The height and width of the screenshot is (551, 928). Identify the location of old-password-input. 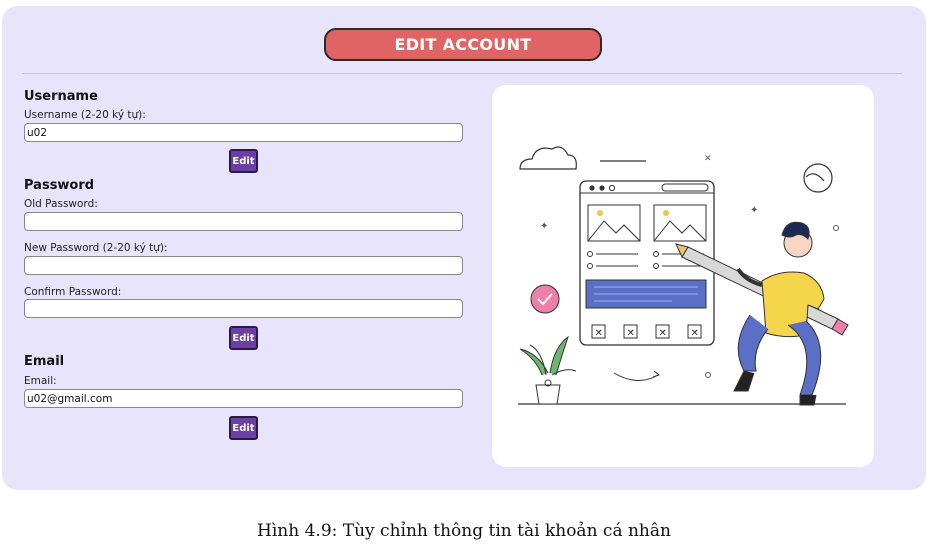
(243, 221).